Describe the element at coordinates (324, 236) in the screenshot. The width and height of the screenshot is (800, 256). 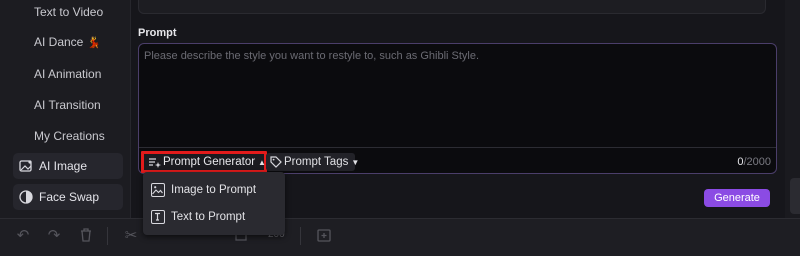
I see `add-media-icon` at that location.